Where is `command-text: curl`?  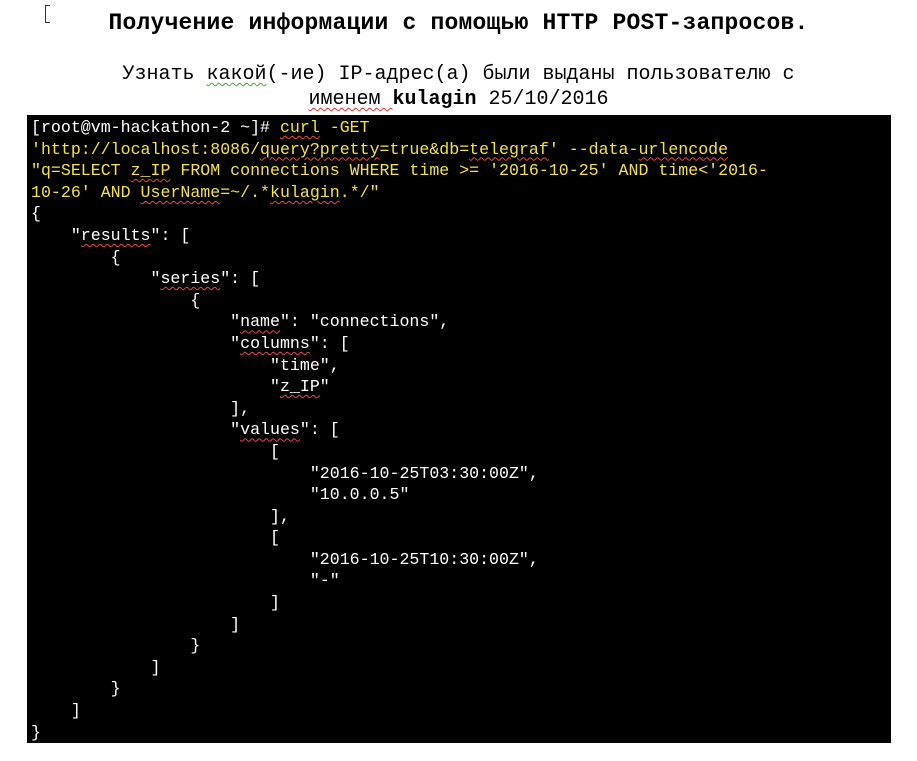
command-text: curl is located at coordinates (299, 127).